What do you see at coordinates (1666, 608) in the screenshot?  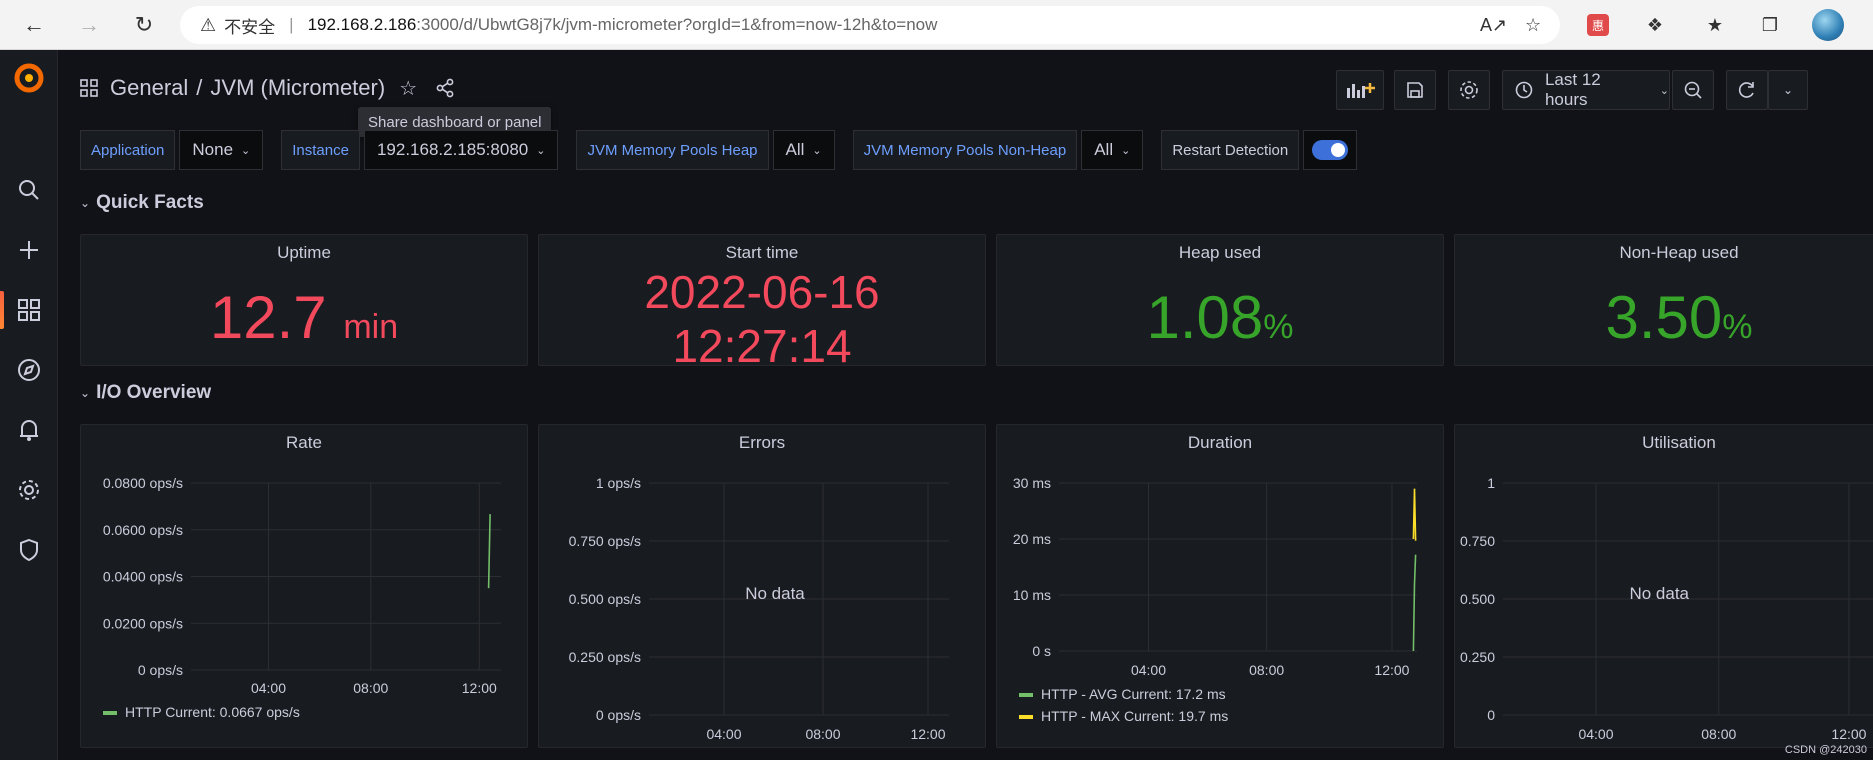 I see `chart-utilisation: 1 0.750 0.500 0.250 0 04:00 08:00 12:00 No data` at bounding box center [1666, 608].